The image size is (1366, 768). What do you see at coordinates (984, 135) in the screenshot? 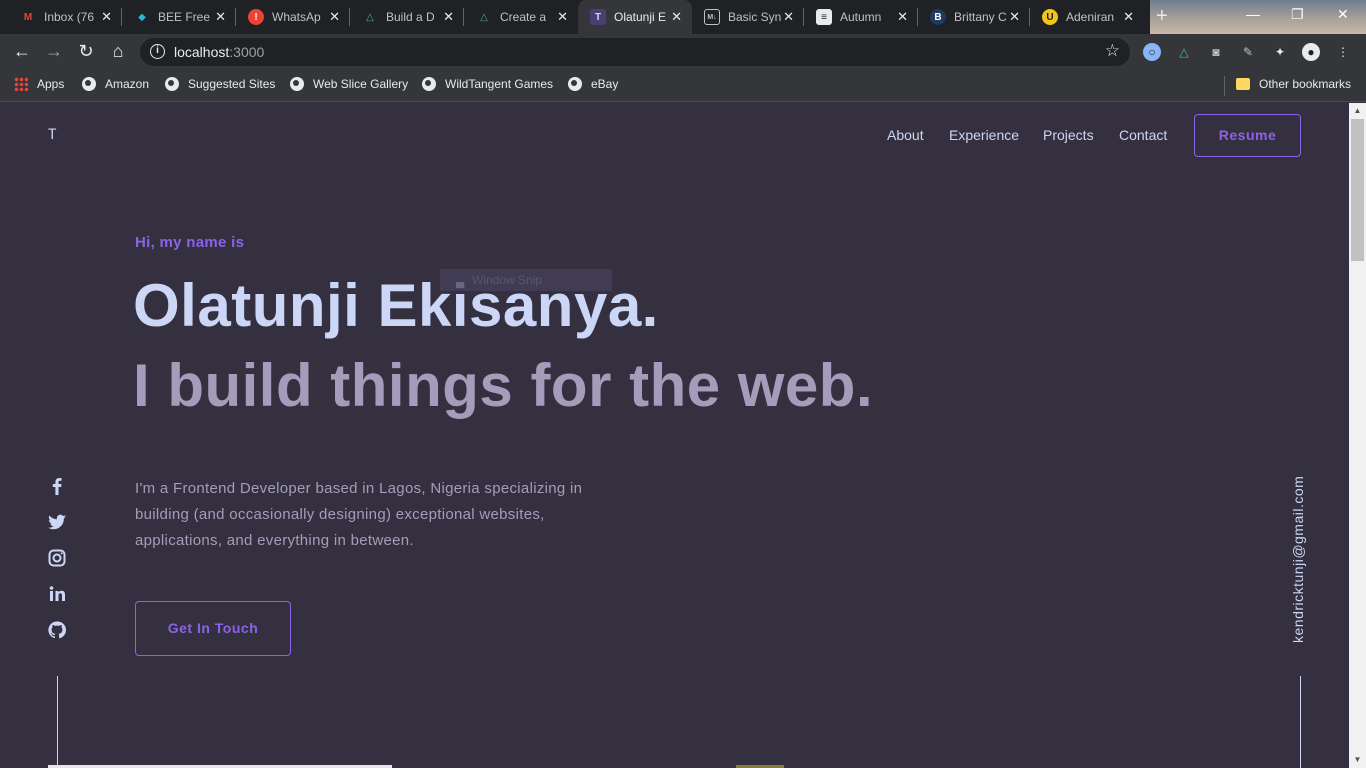
I see `nav-experience: Experience` at bounding box center [984, 135].